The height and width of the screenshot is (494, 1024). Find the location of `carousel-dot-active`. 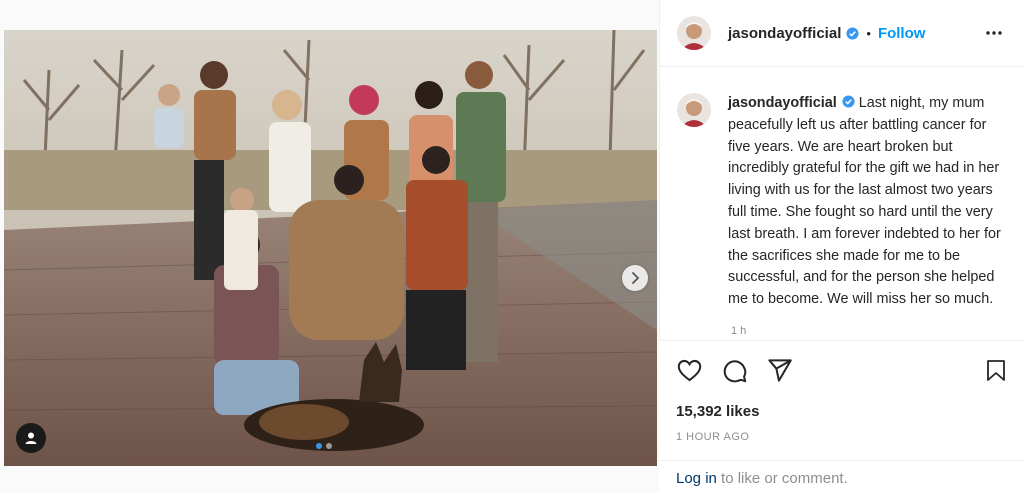

carousel-dot-active is located at coordinates (319, 446).